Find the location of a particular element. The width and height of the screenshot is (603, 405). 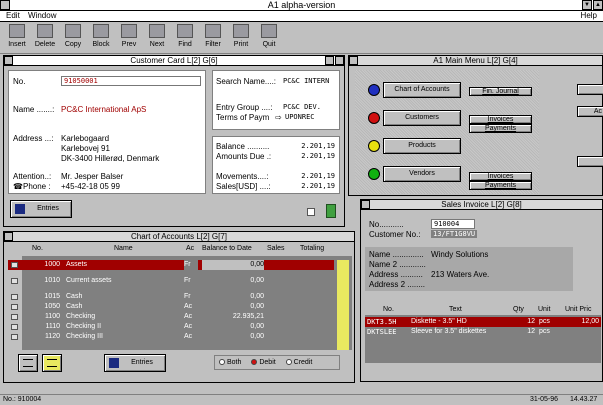

address-line-1: Karlebogaard is located at coordinates (85, 138).